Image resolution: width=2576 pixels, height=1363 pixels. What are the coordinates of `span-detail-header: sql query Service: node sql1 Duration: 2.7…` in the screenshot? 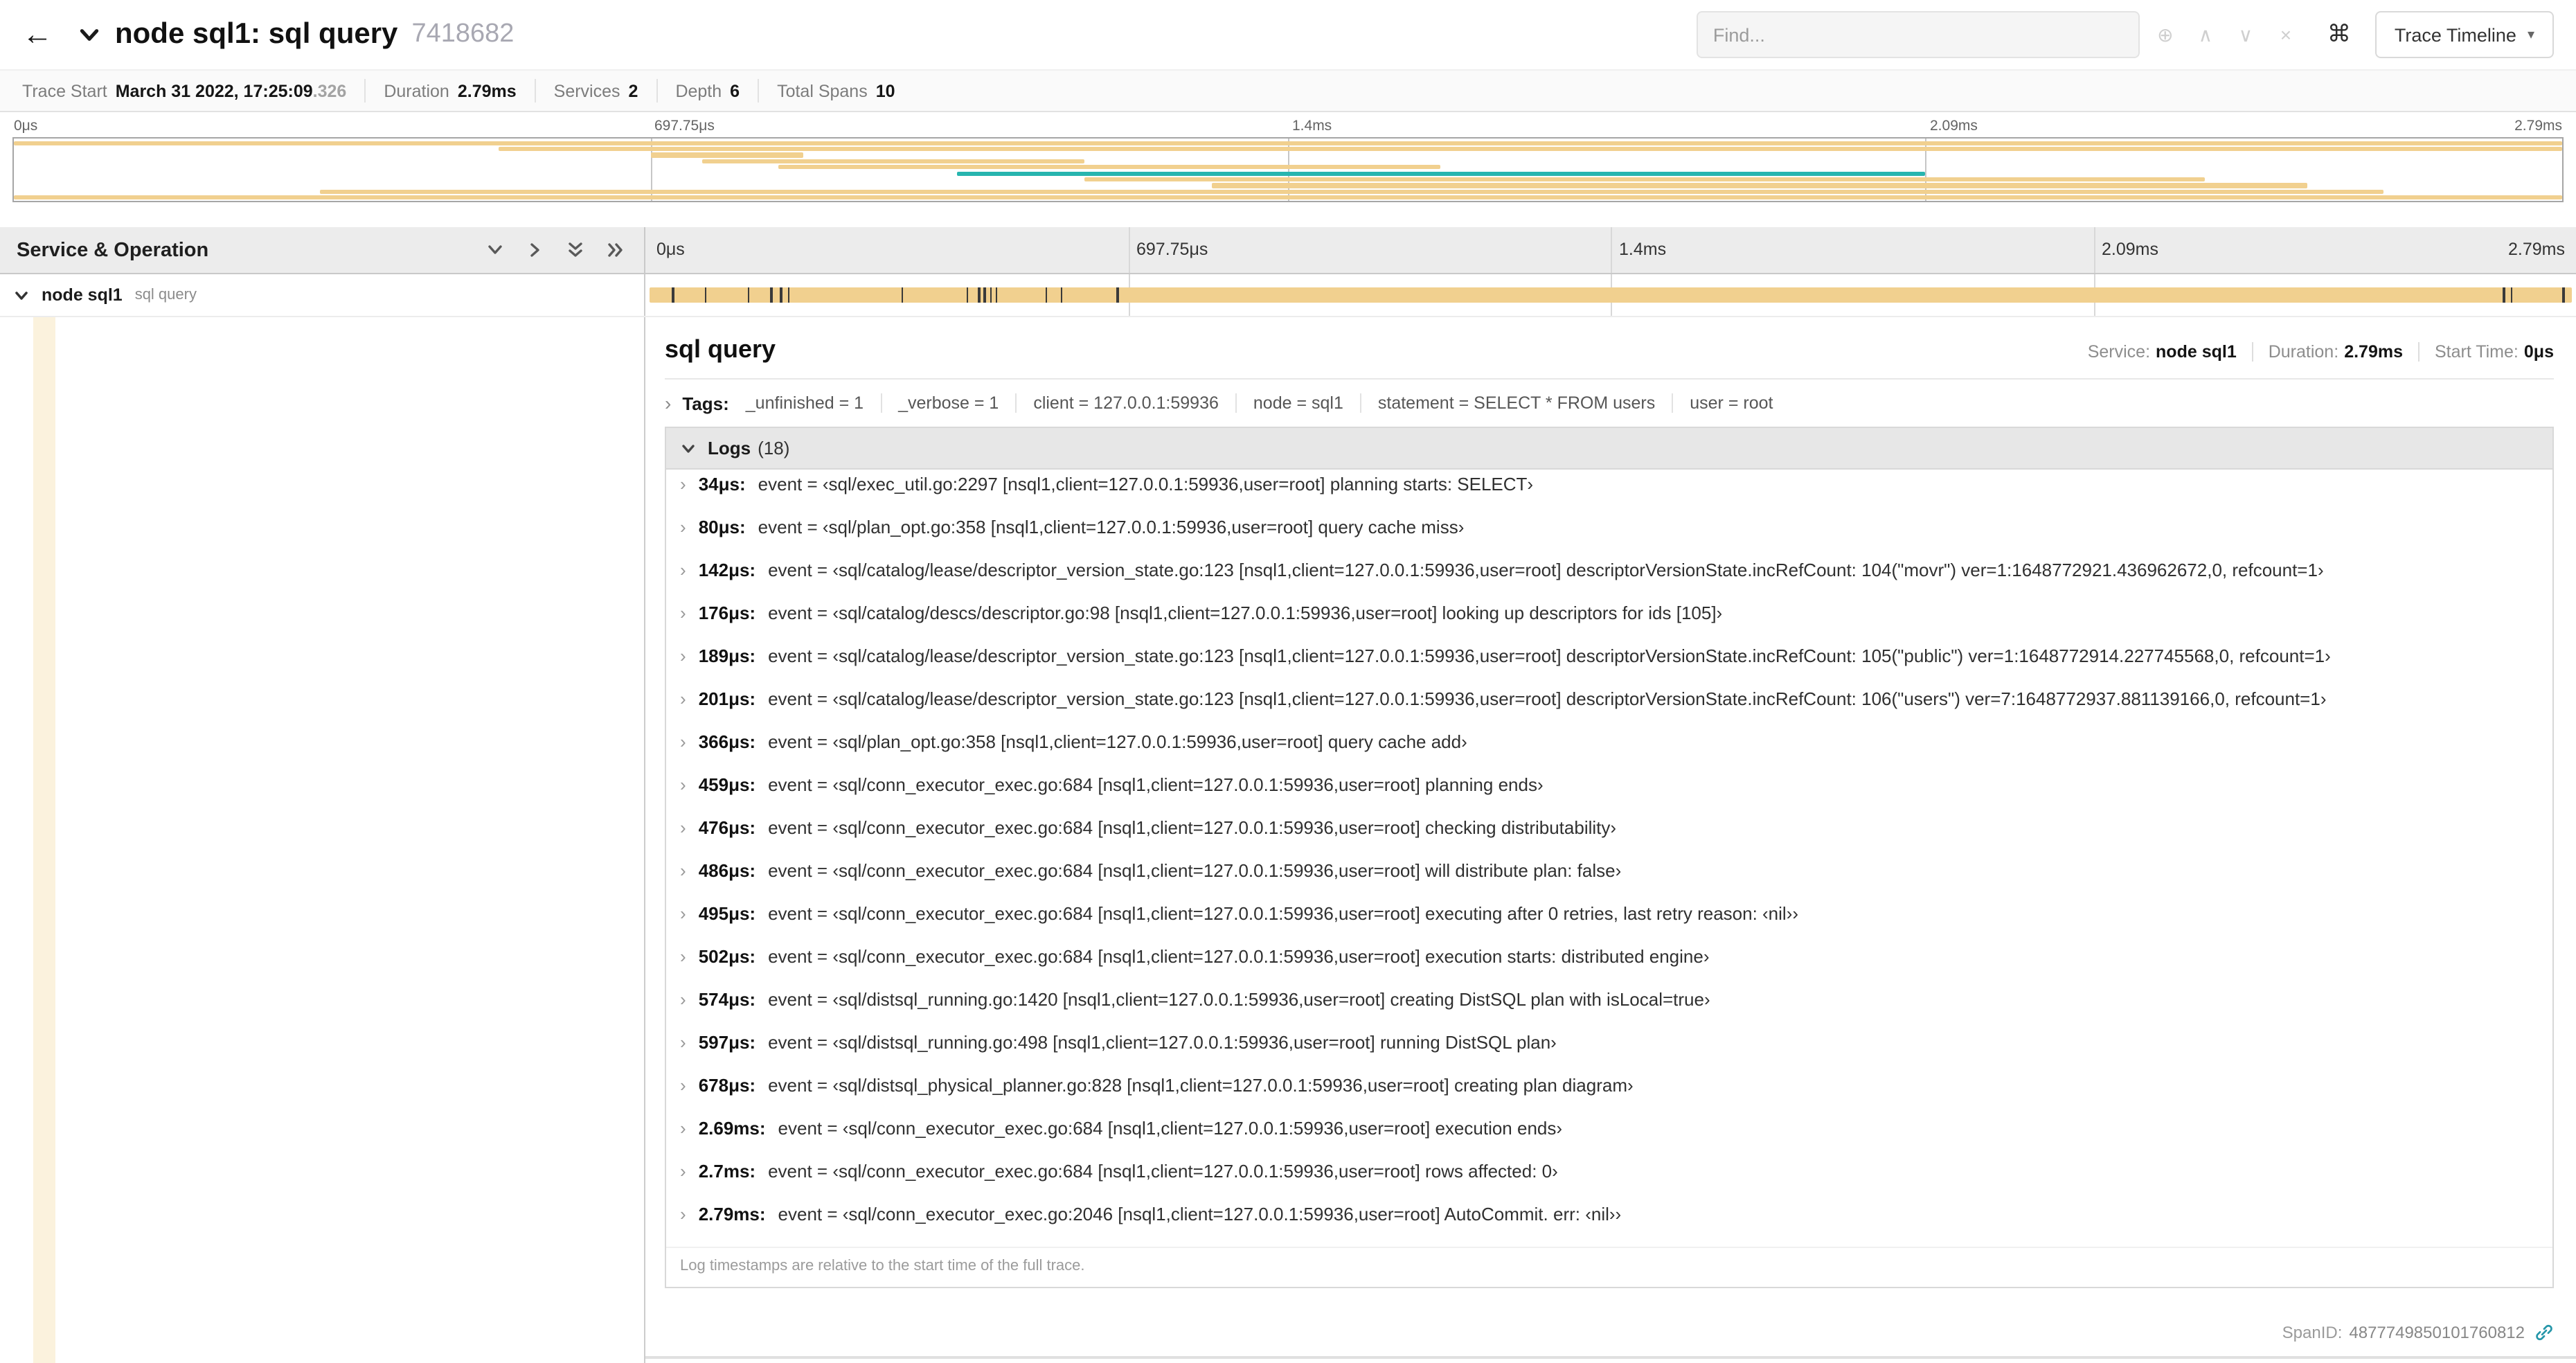 It's located at (1609, 340).